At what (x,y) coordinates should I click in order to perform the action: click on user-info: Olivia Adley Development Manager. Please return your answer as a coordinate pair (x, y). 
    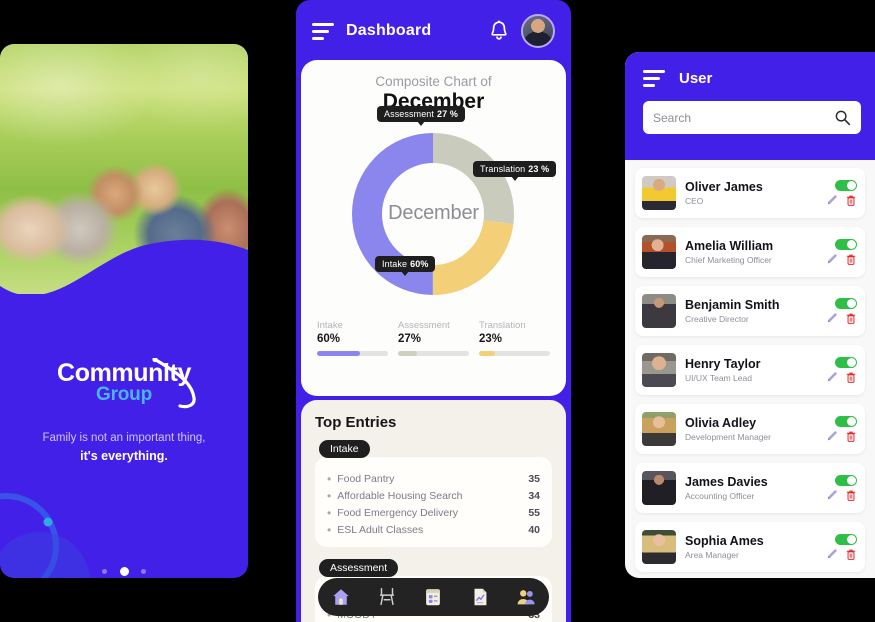
    Looking at the image, I should click on (750, 429).